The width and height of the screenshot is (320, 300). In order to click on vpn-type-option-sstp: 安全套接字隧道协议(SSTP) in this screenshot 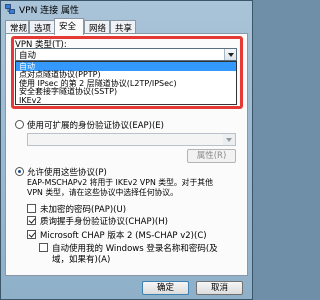, I will do `click(126, 91)`.